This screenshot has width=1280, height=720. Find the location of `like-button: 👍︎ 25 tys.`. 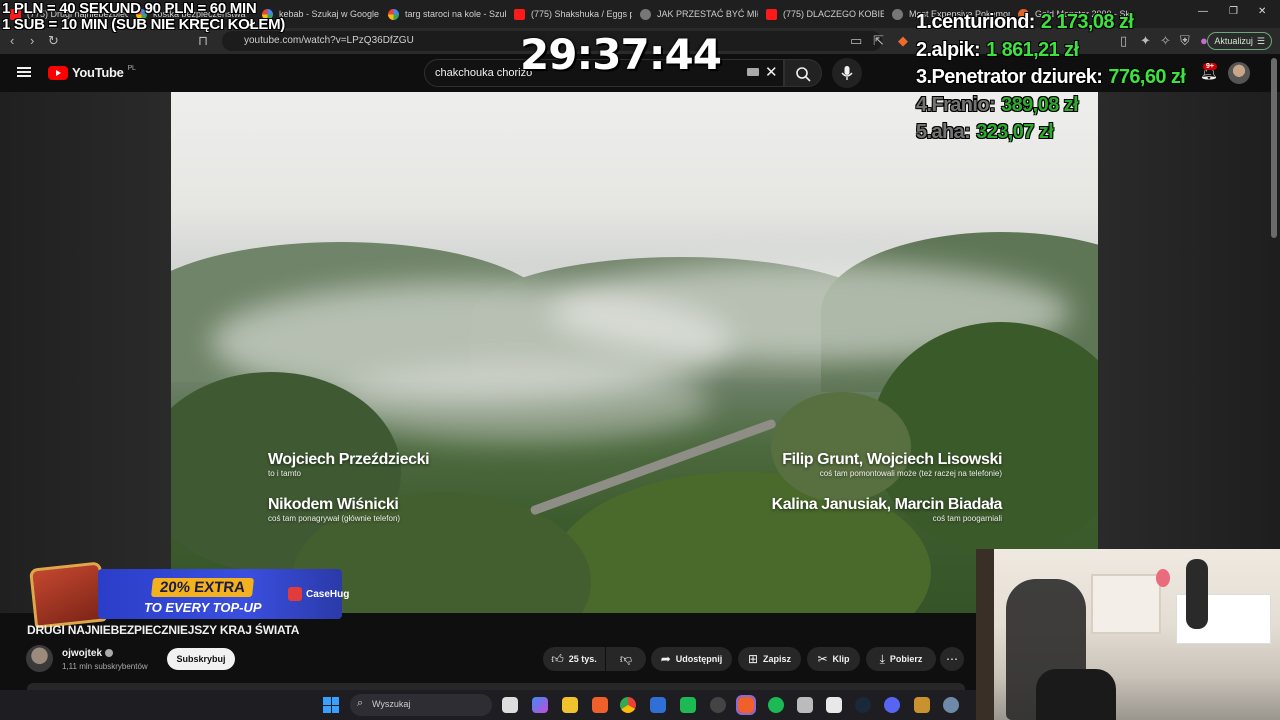

like-button: 👍︎ 25 tys. is located at coordinates (574, 659).